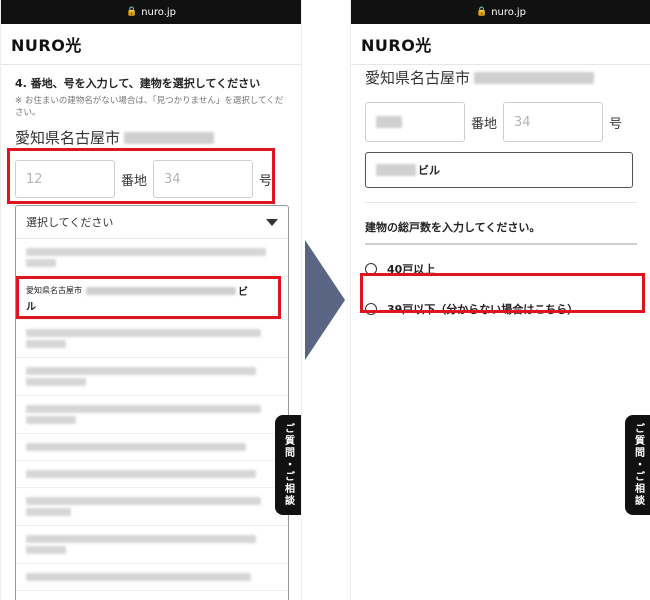  Describe the element at coordinates (152, 222) in the screenshot. I see `select-header: 選択してください` at that location.